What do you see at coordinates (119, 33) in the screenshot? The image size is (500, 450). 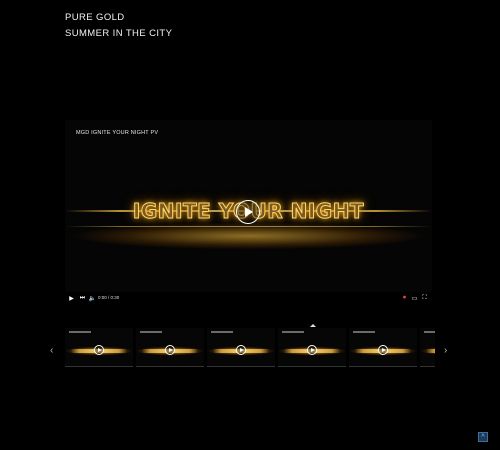 I see `headline-line-2: SUMMER IN THE CITY` at bounding box center [119, 33].